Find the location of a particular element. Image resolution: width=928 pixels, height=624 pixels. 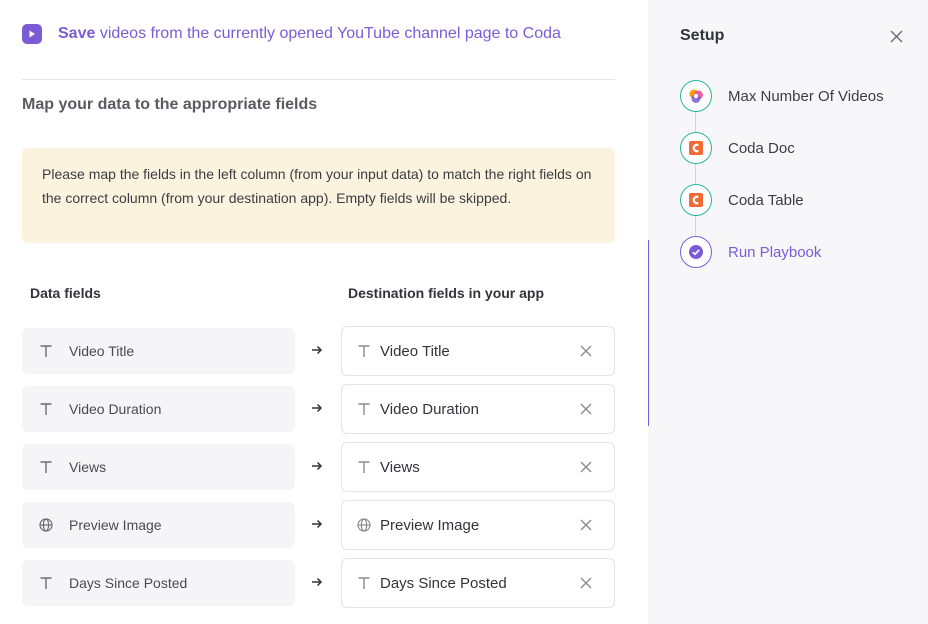

destination-field-label: Views is located at coordinates (400, 467).